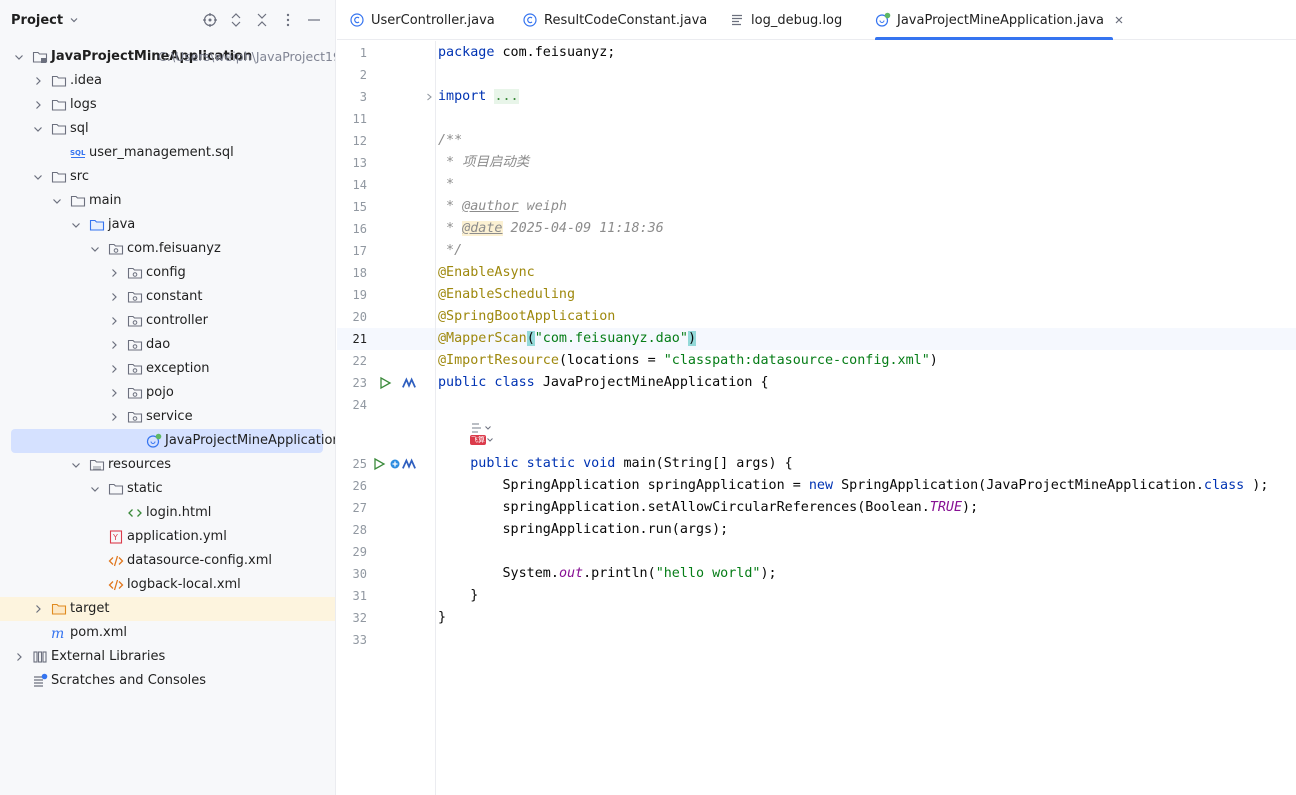  What do you see at coordinates (314, 20) in the screenshot?
I see `minimize-icon` at bounding box center [314, 20].